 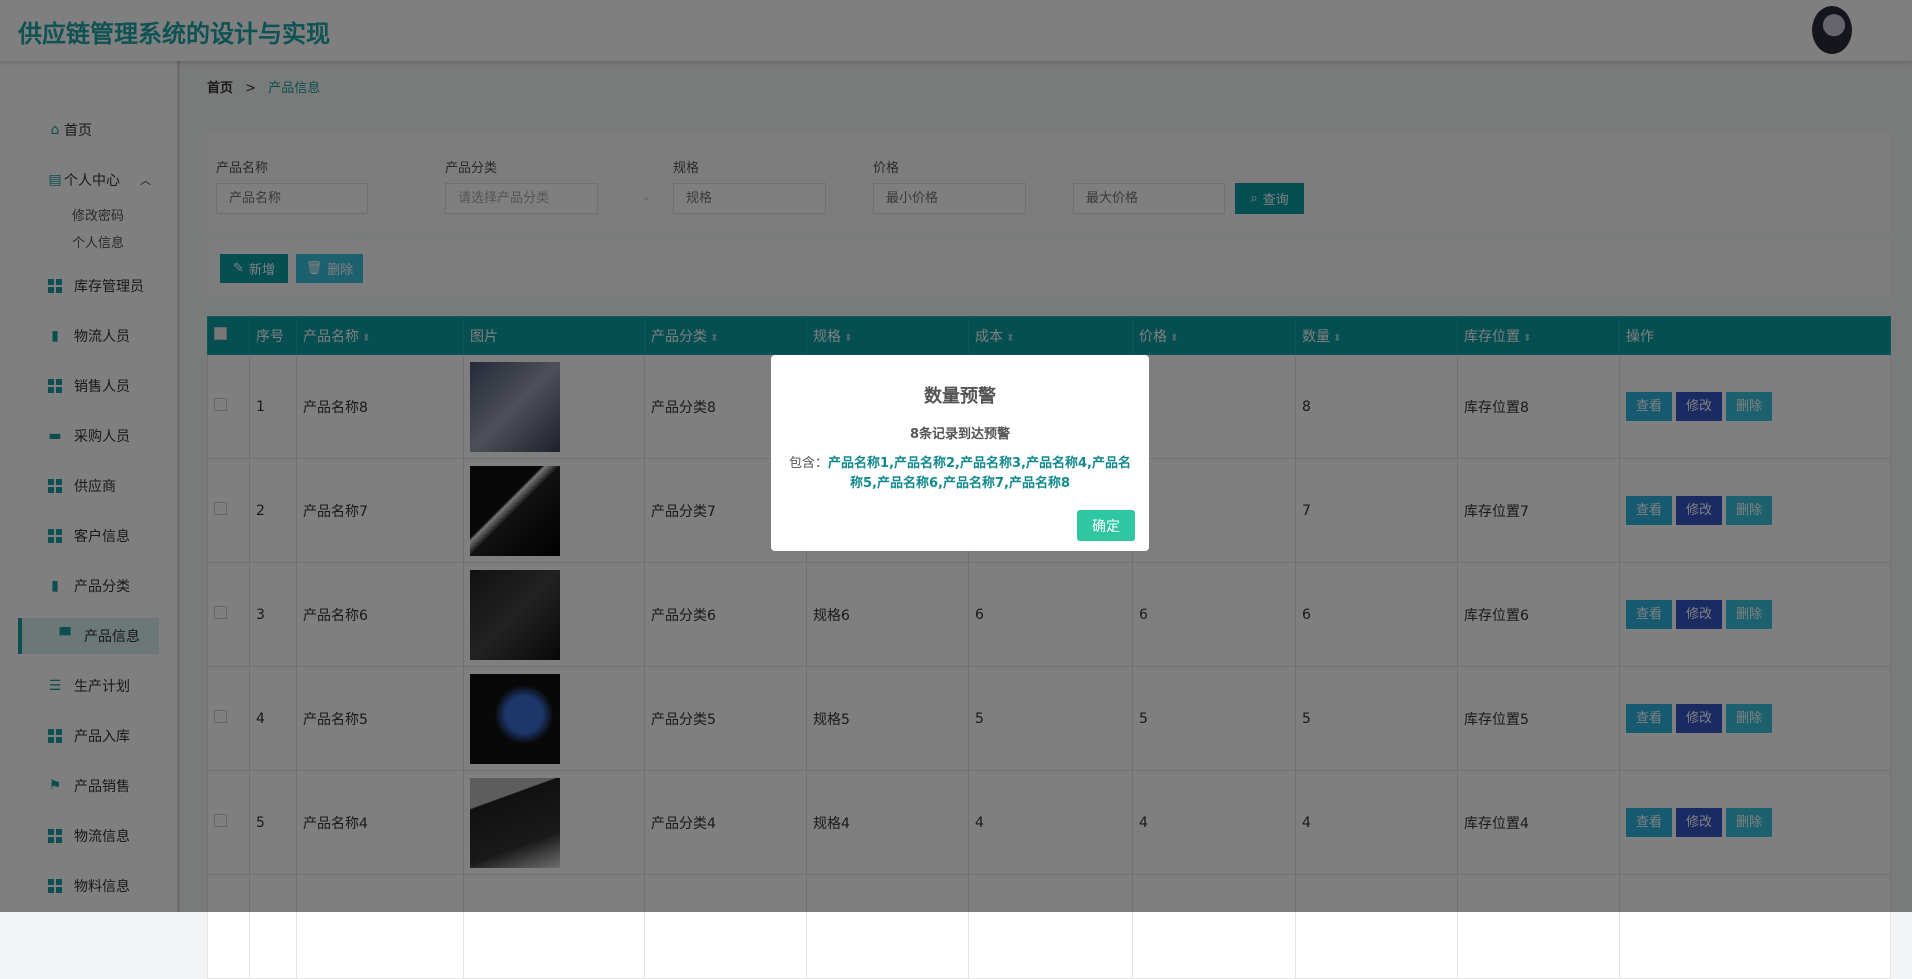 What do you see at coordinates (1106, 525) in the screenshot?
I see `confirm-button: 确定` at bounding box center [1106, 525].